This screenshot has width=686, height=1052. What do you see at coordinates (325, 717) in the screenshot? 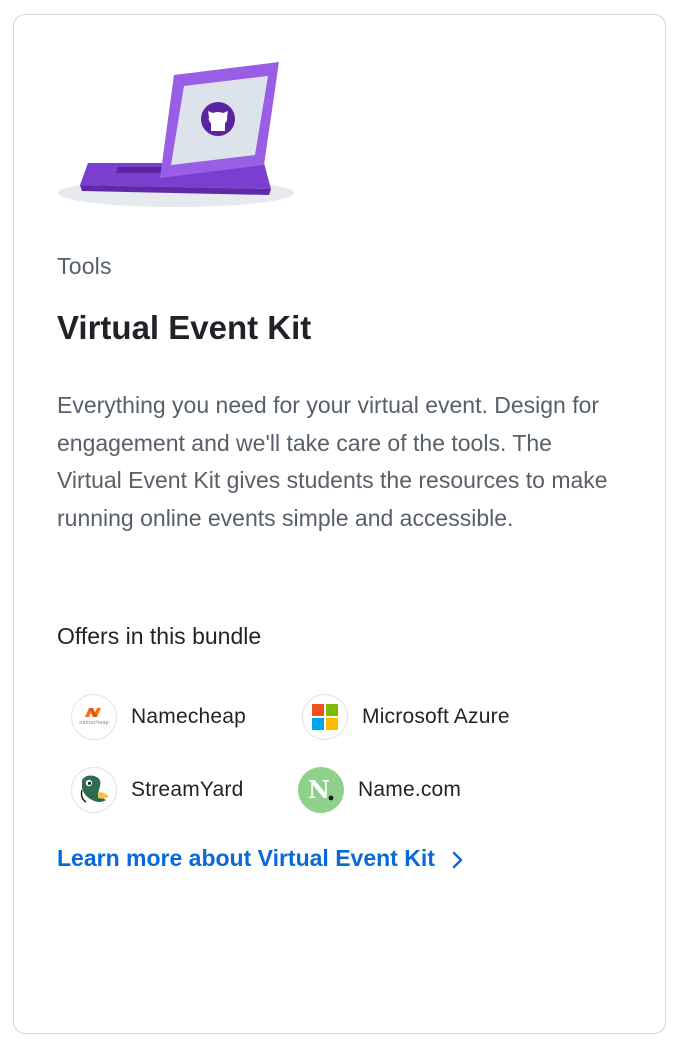
I see `microsoft-logo` at bounding box center [325, 717].